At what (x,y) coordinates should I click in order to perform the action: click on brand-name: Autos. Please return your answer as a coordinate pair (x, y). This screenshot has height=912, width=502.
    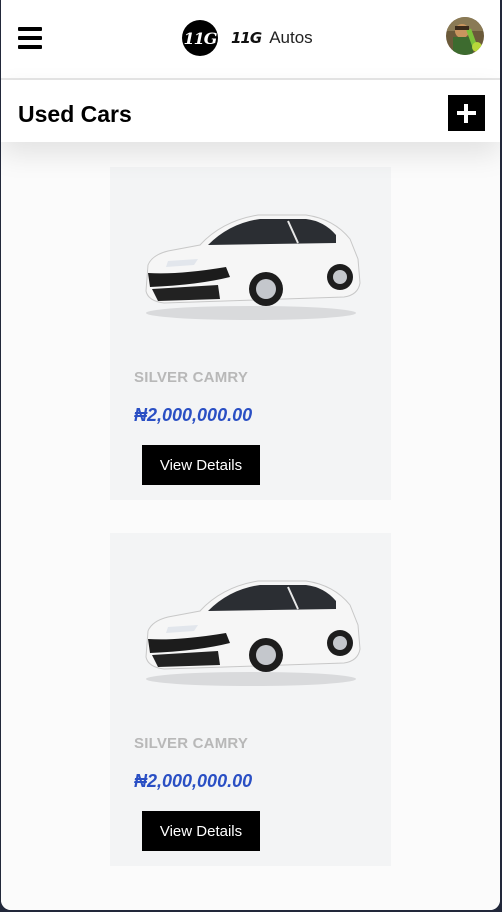
    Looking at the image, I should click on (291, 37).